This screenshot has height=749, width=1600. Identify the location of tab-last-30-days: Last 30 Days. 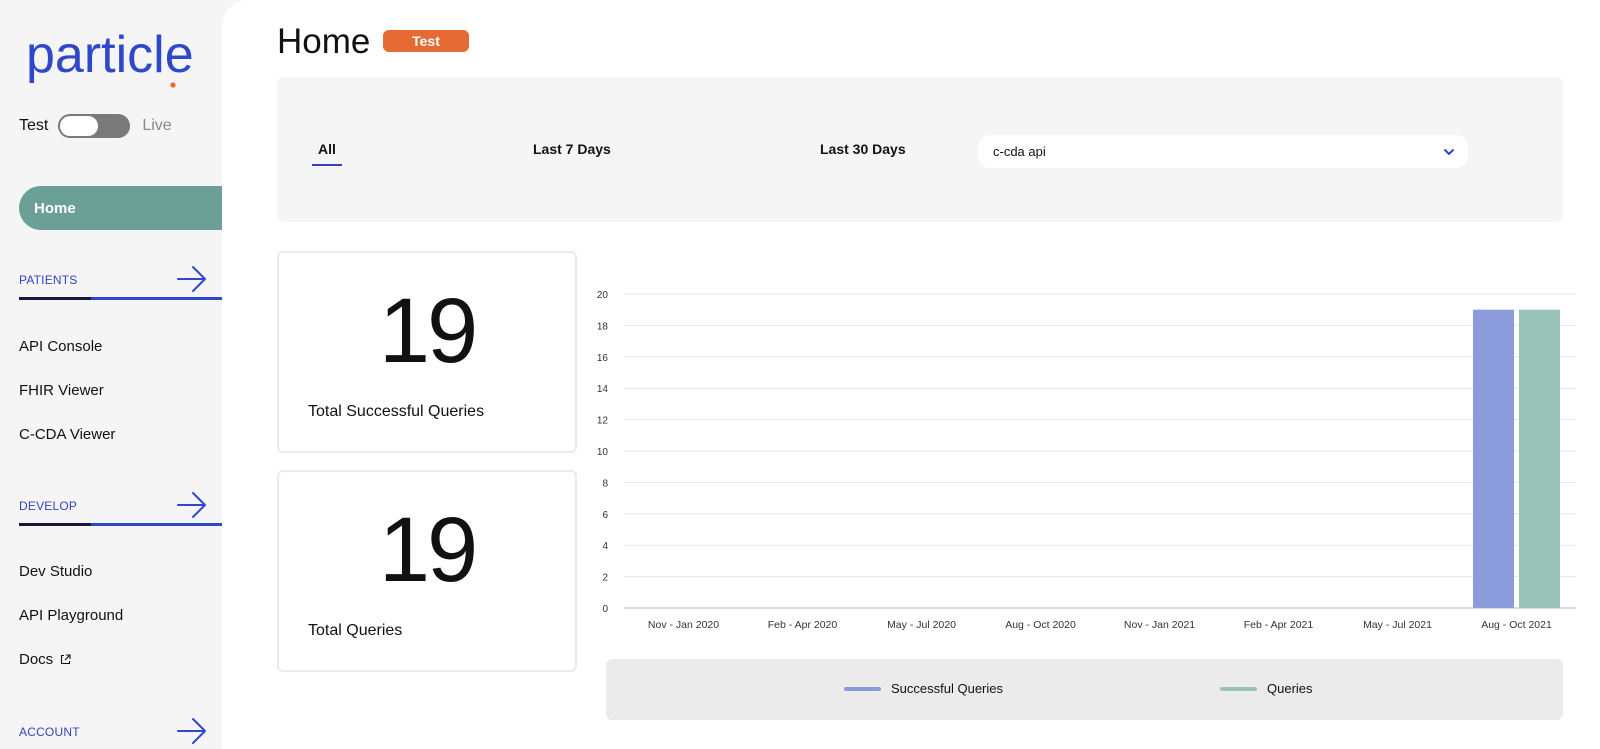
(863, 149).